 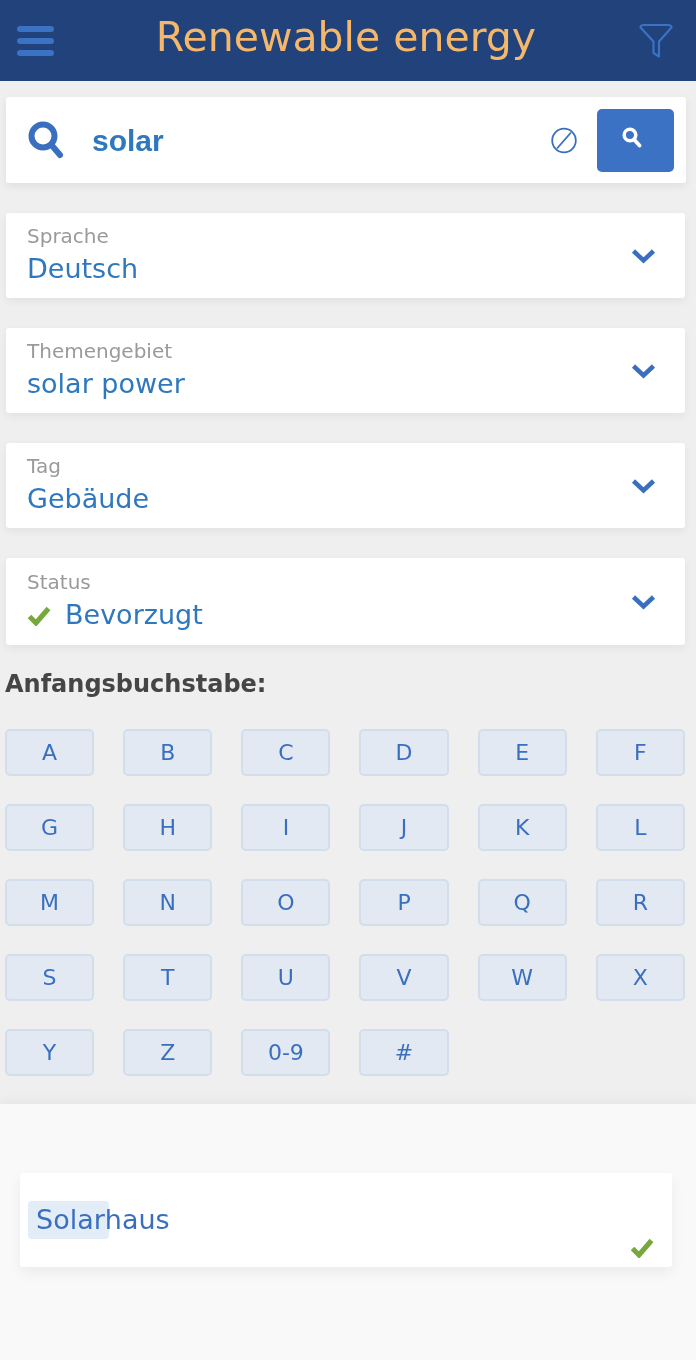 I want to click on result-title: Solarhaus, so click(x=99, y=1220).